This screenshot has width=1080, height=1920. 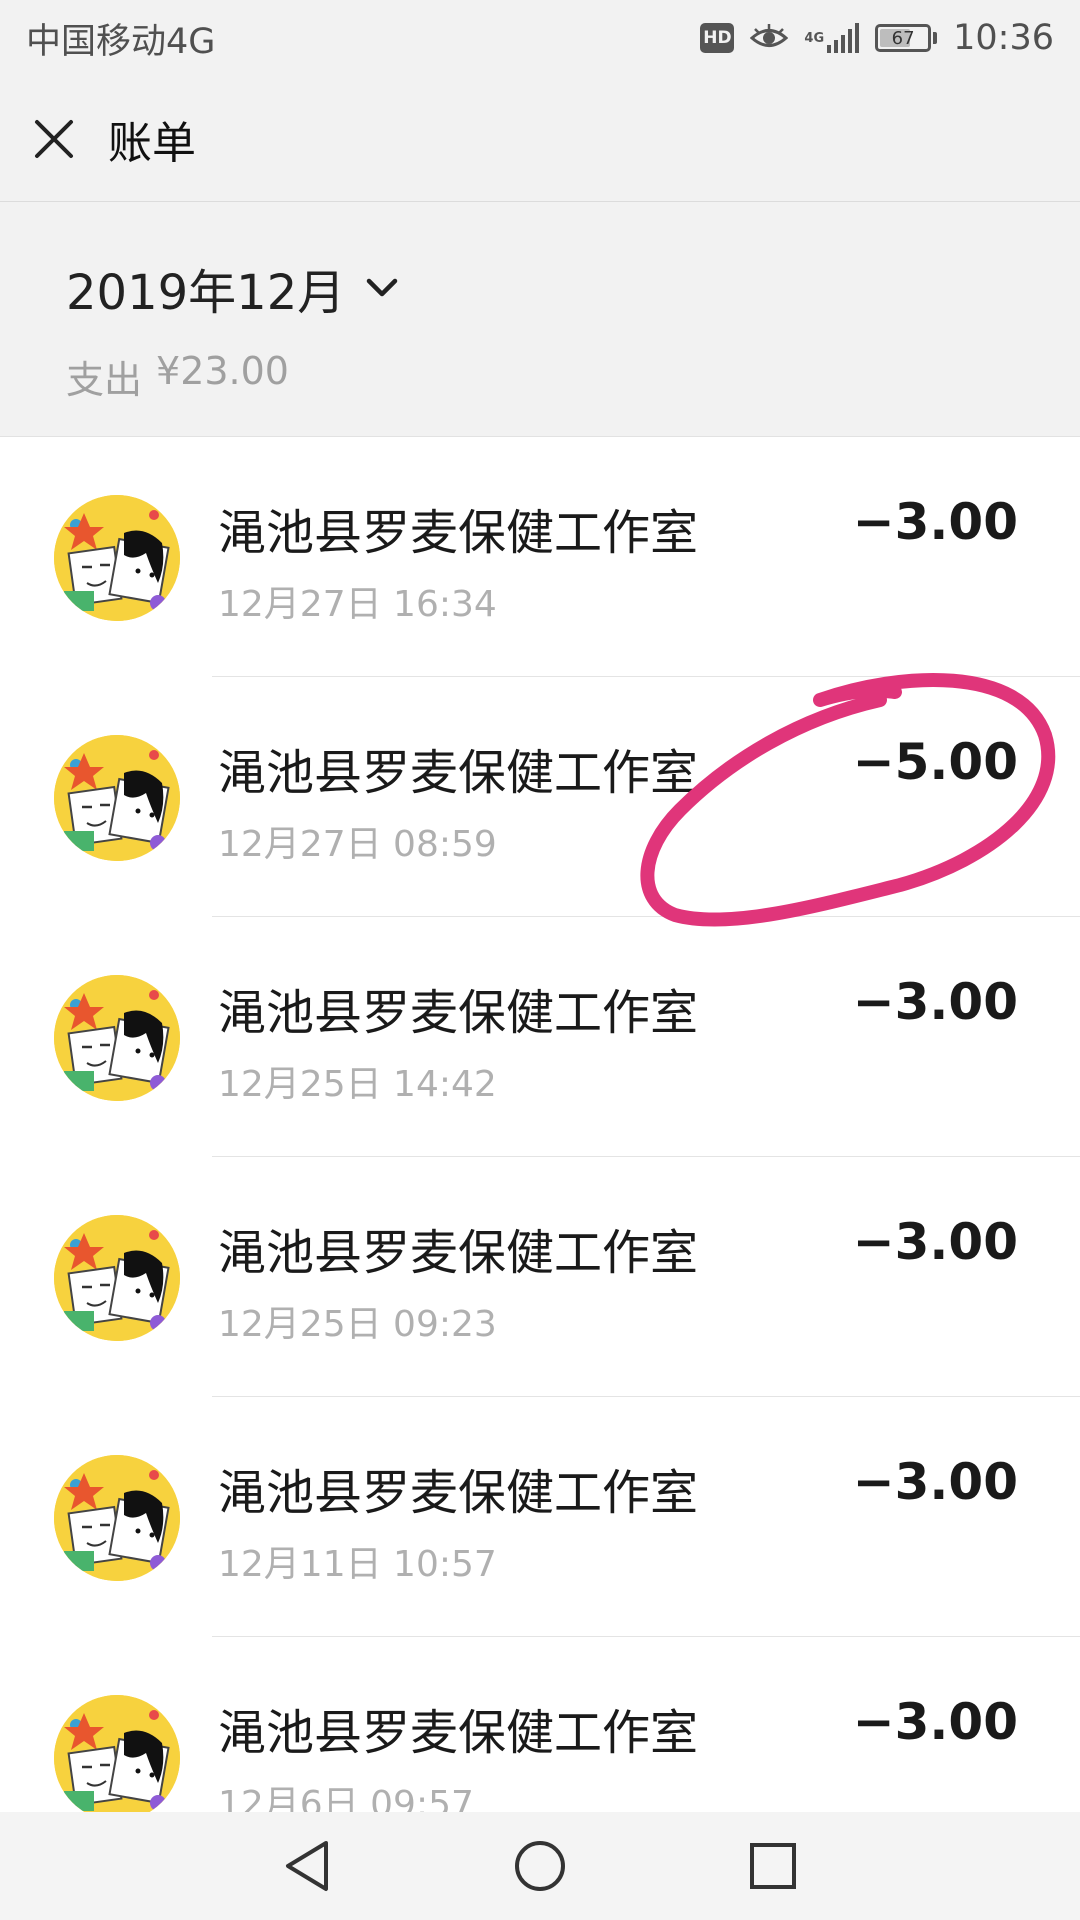 What do you see at coordinates (903, 38) in the screenshot?
I see `battery-level: 67` at bounding box center [903, 38].